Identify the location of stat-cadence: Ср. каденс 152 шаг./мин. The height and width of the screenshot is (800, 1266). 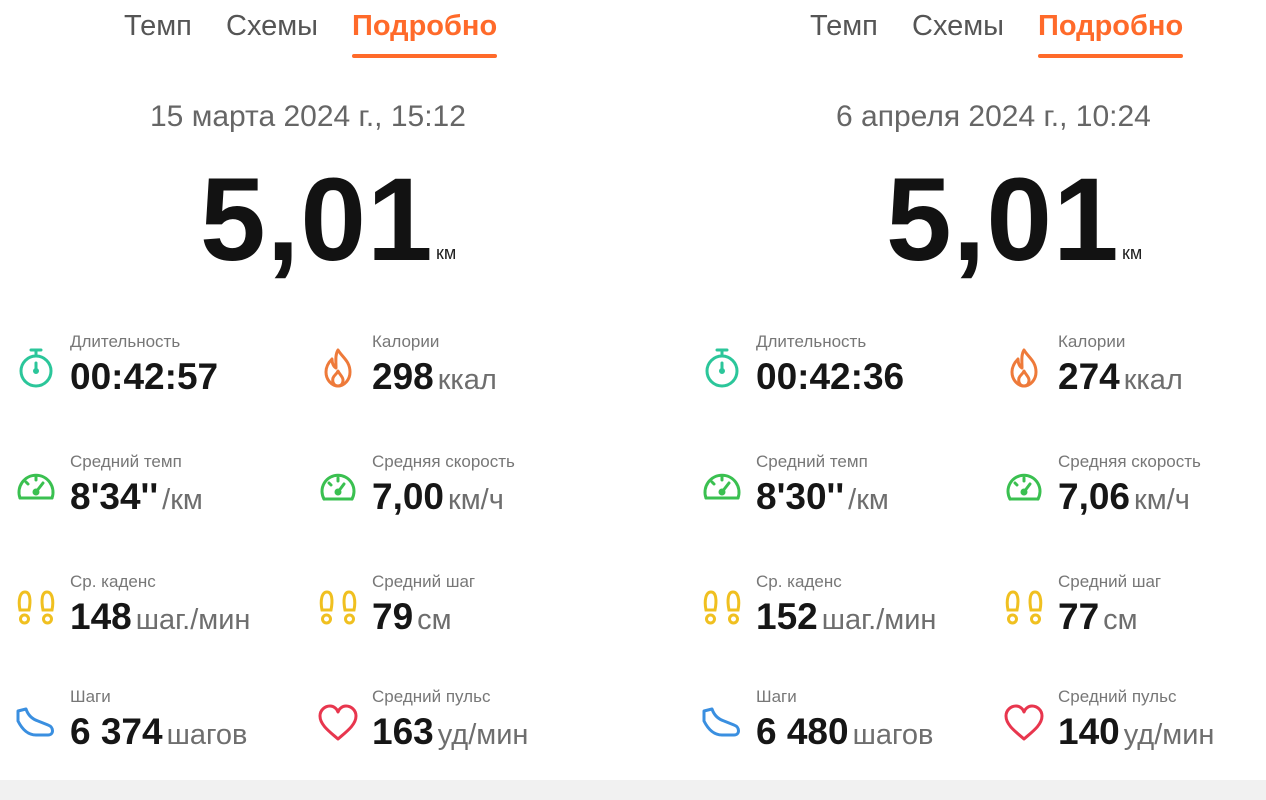
(850, 622).